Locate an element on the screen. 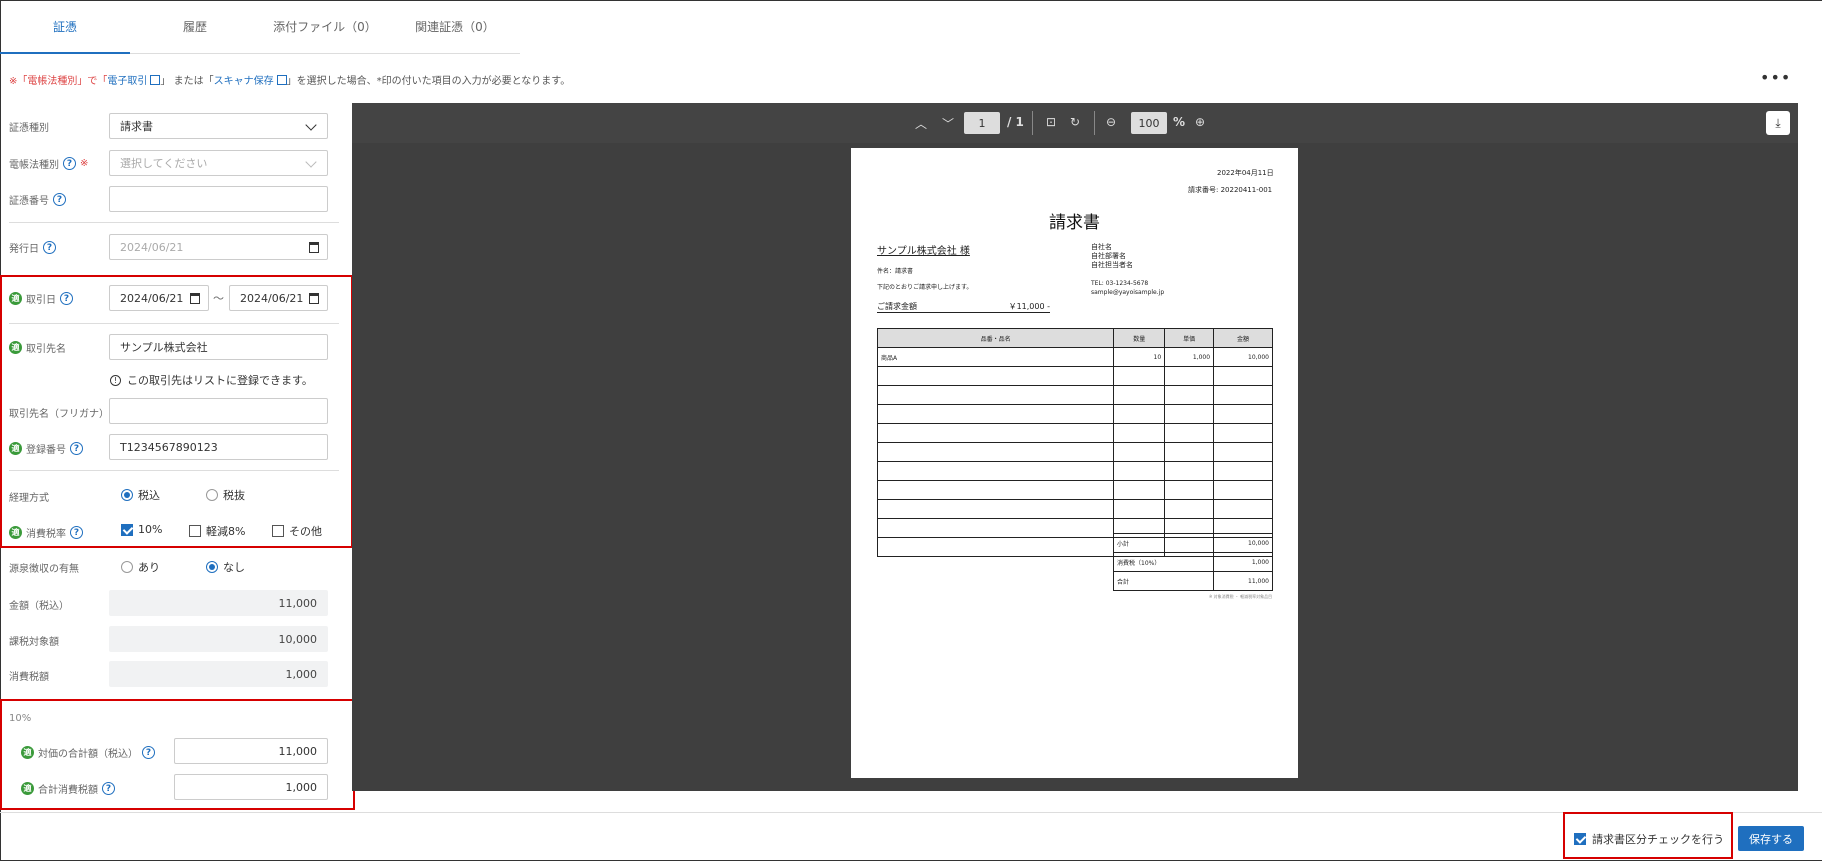  label-text: 登録番号 is located at coordinates (46, 450).